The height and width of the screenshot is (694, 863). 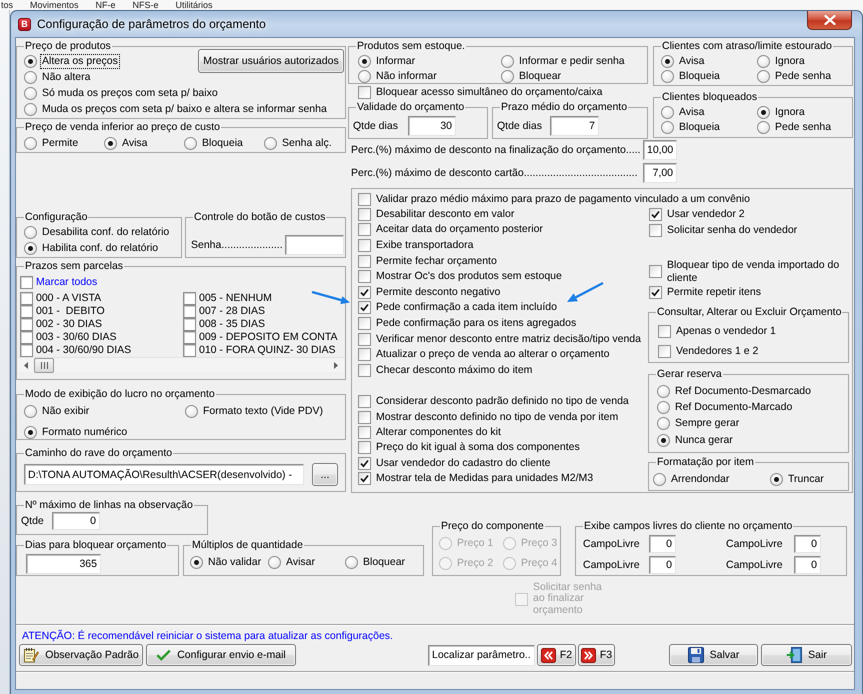 What do you see at coordinates (387, 61) in the screenshot?
I see `radio-option: Informar` at bounding box center [387, 61].